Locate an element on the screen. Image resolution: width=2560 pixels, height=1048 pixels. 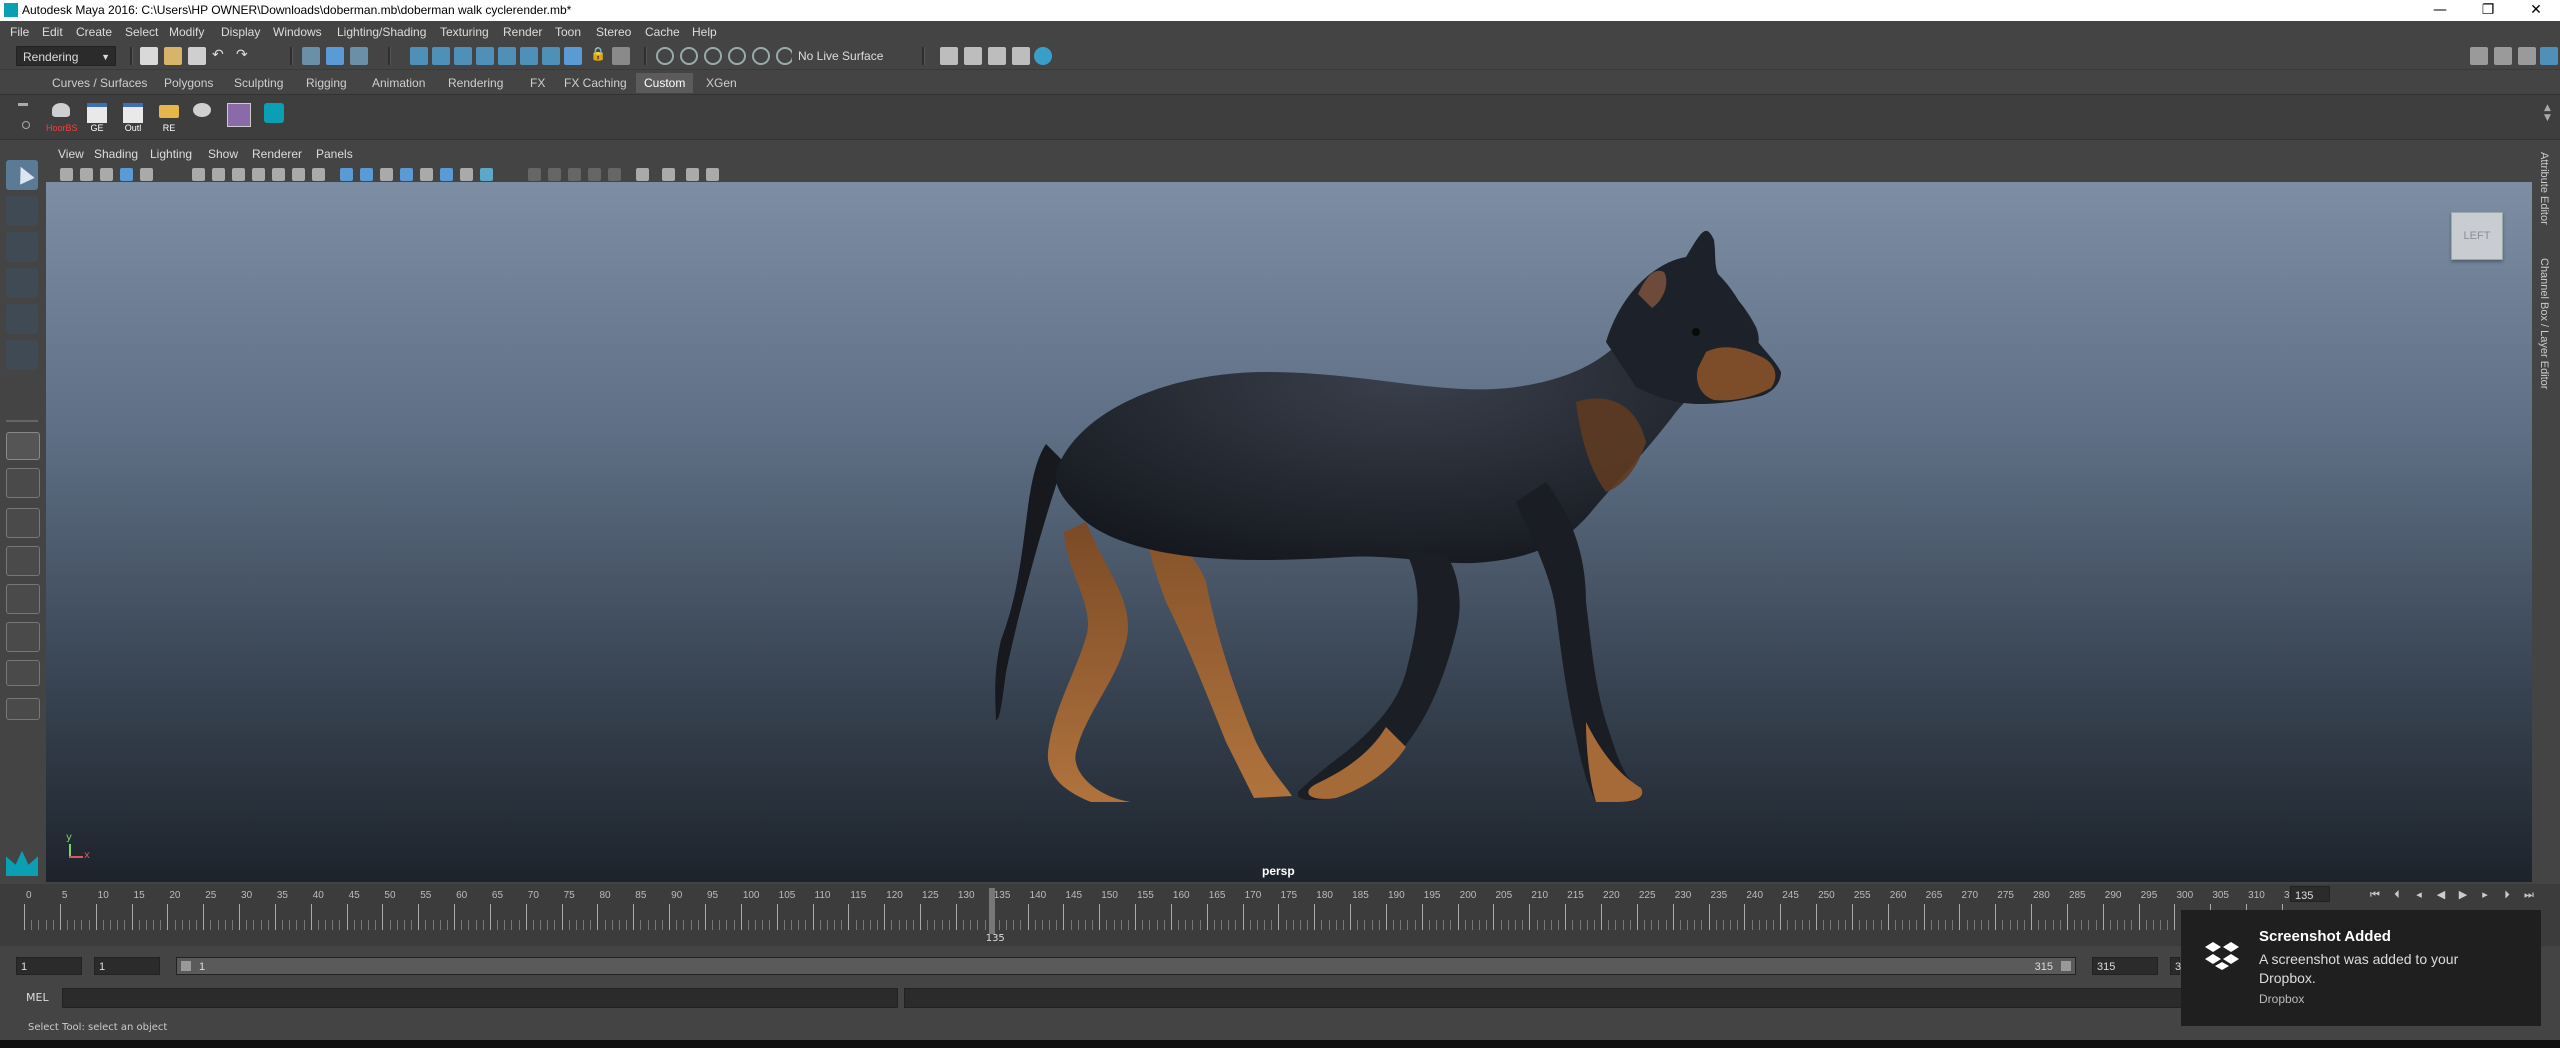
menu-texturing: Texturing is located at coordinates (464, 32).